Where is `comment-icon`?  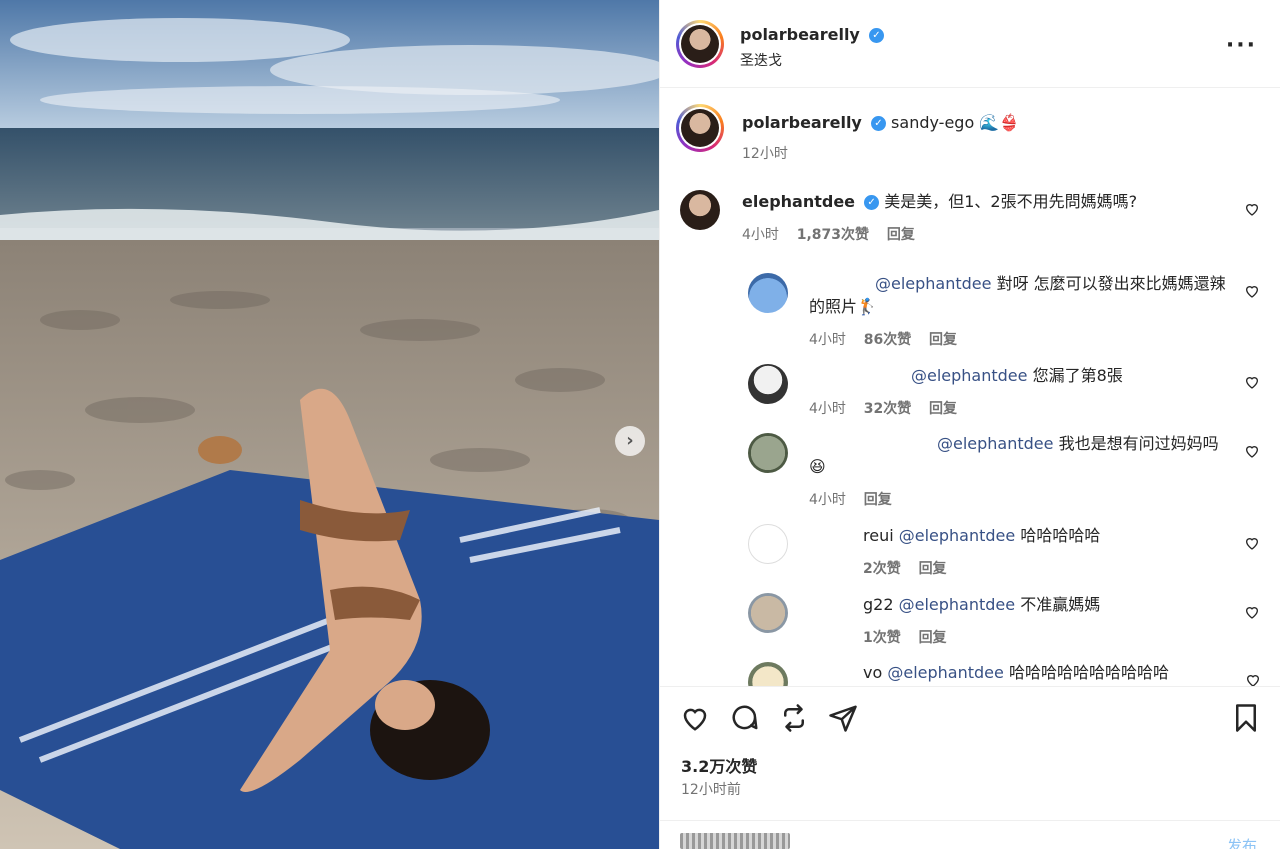
comment-icon is located at coordinates (745, 718).